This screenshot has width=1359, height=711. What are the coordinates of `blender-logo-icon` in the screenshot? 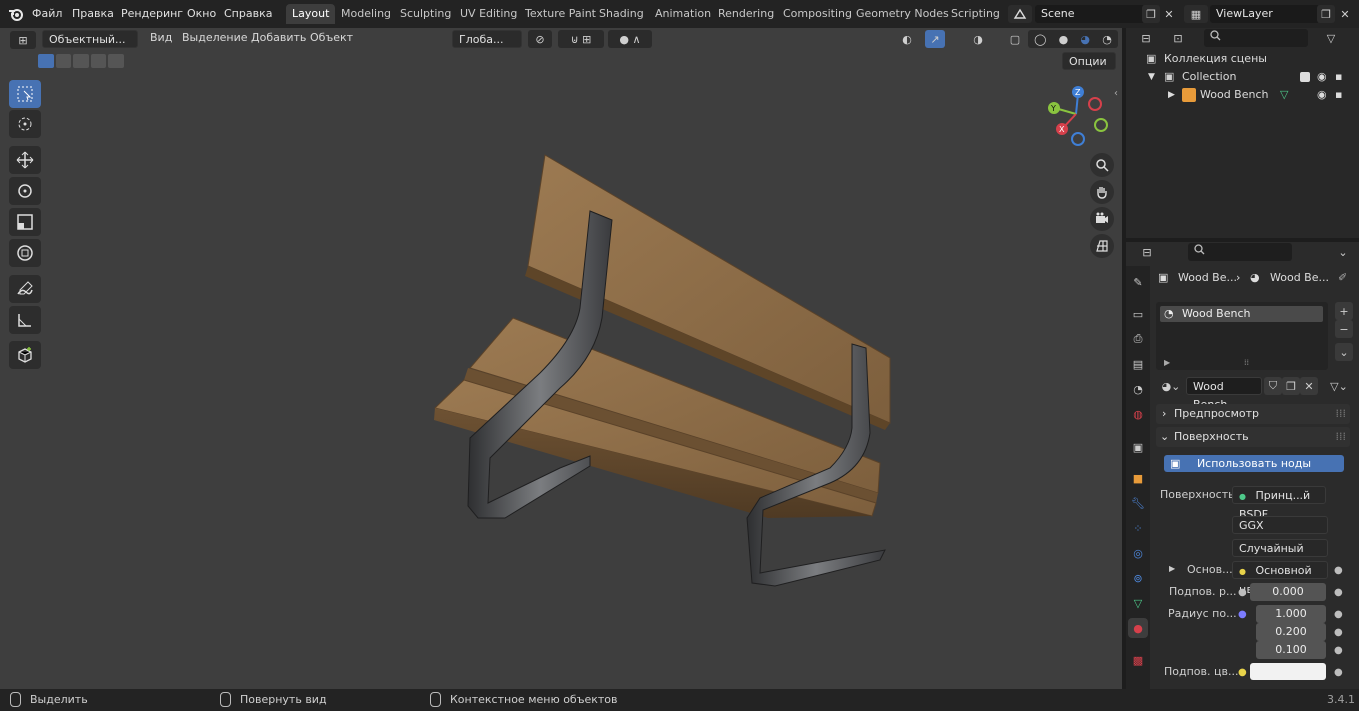 It's located at (16, 14).